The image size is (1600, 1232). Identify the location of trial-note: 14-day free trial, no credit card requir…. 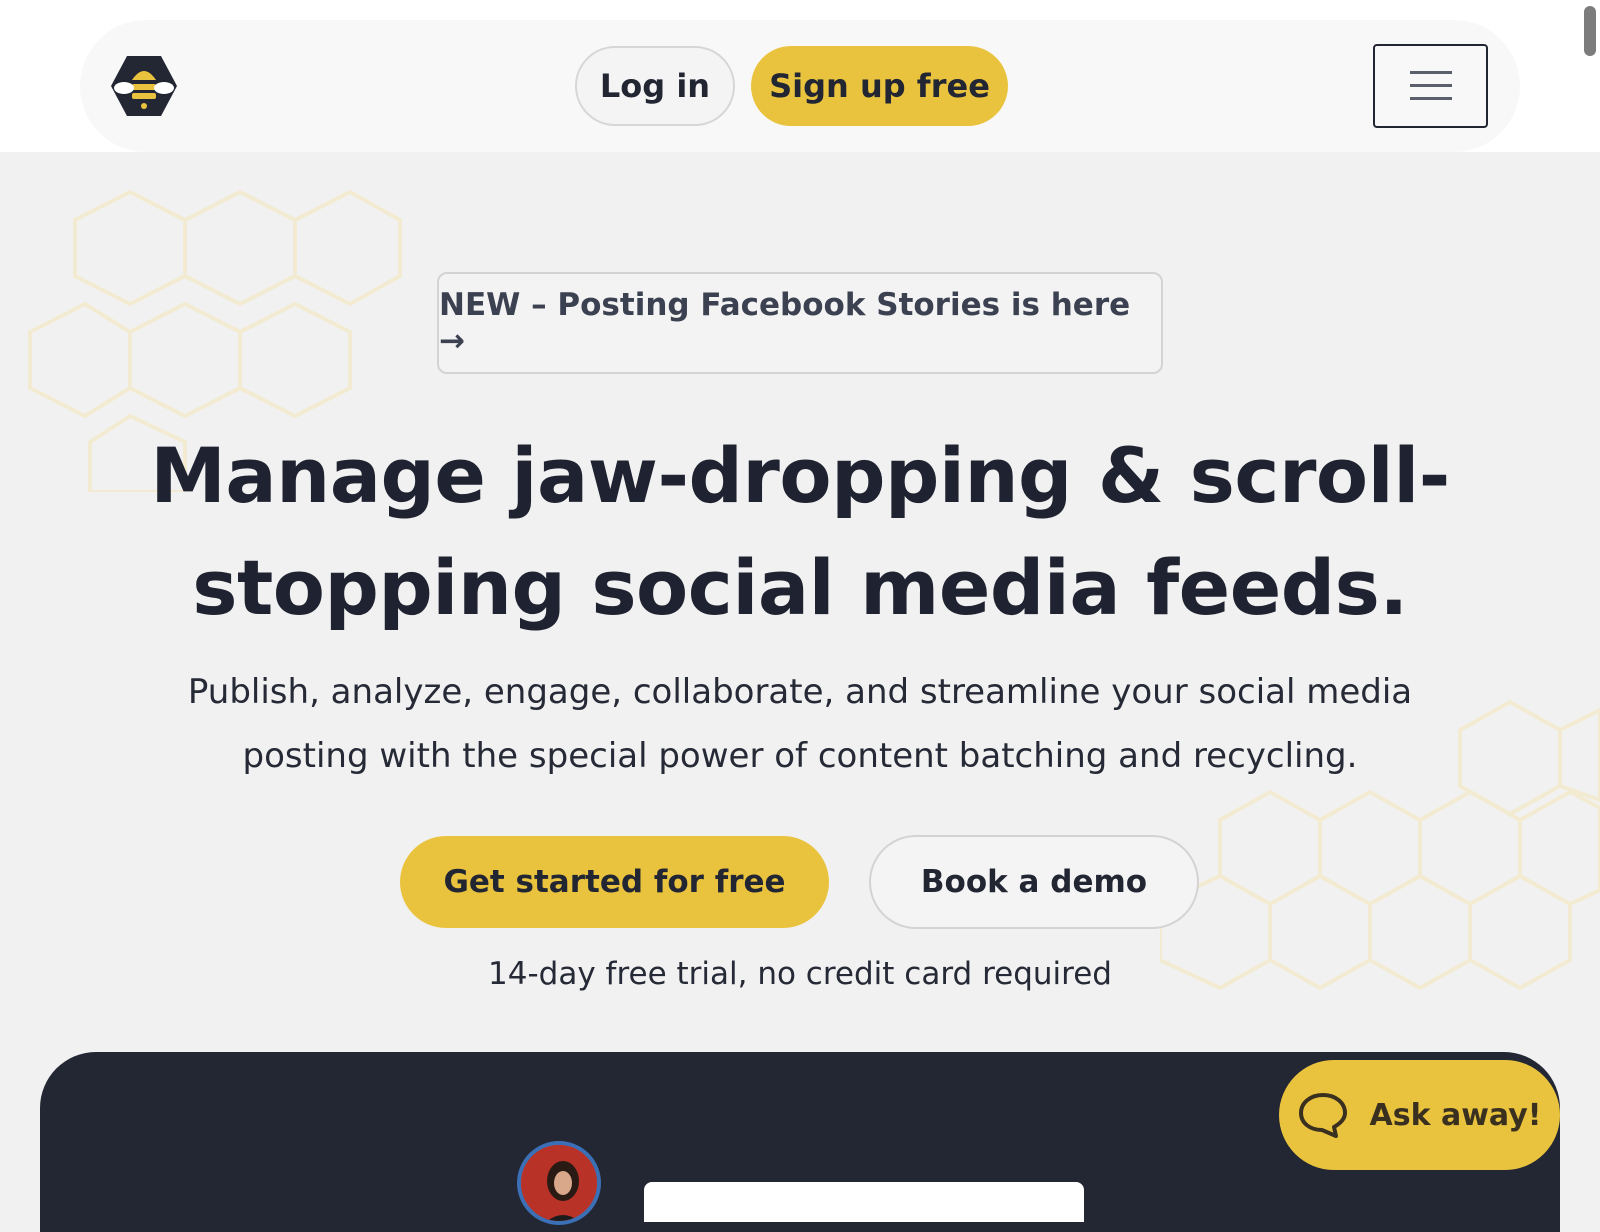
(800, 974).